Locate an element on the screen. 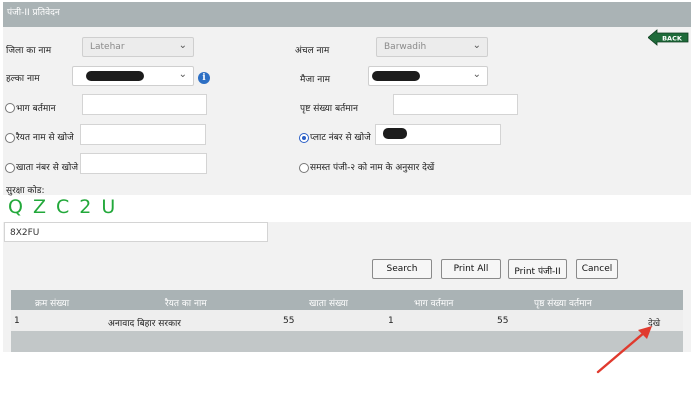 This screenshot has width=700, height=400. red-arrow-annotation is located at coordinates (624, 350).